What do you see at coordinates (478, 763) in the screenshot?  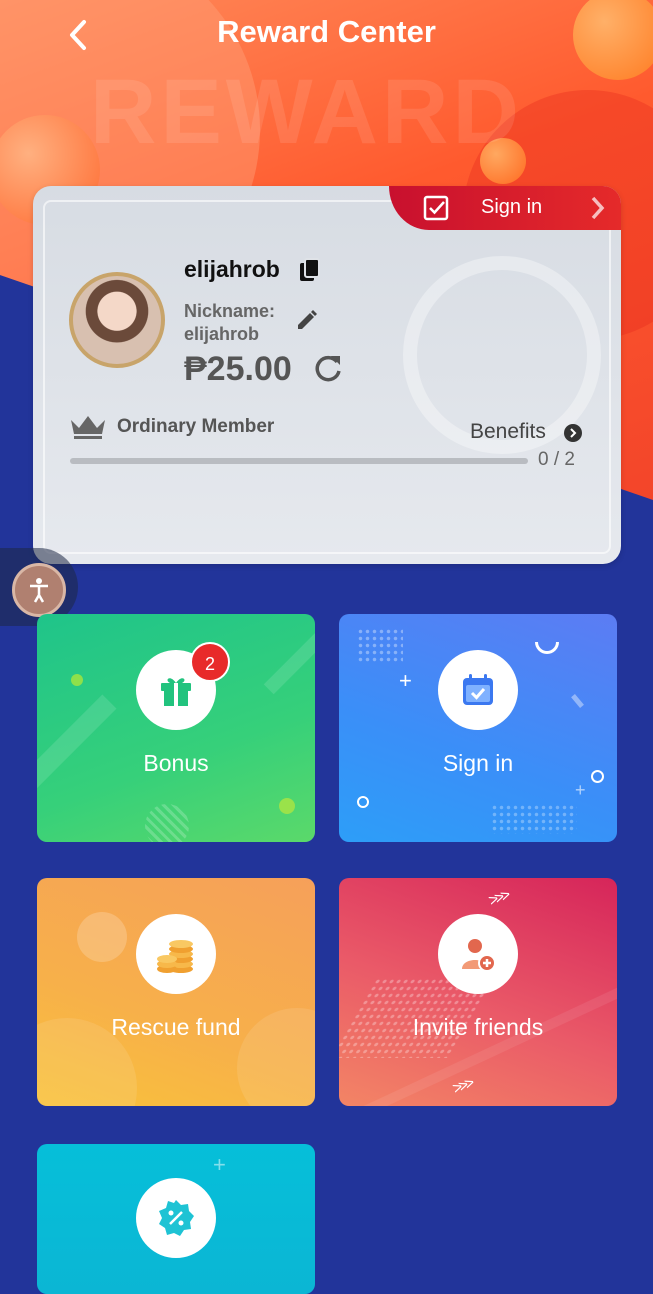 I see `sign-in-label: Sign in` at bounding box center [478, 763].